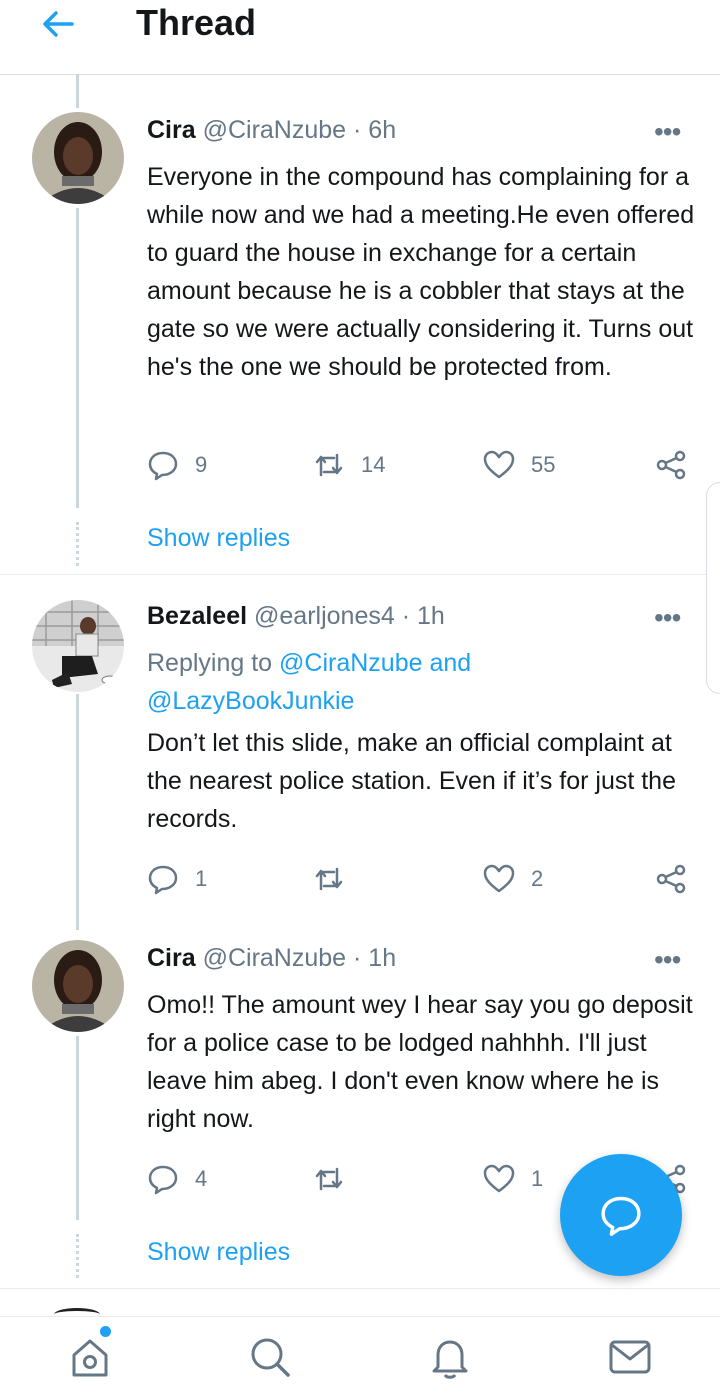 The height and width of the screenshot is (1393, 720). What do you see at coordinates (349, 465) in the screenshot?
I see `retweet-button: 14` at bounding box center [349, 465].